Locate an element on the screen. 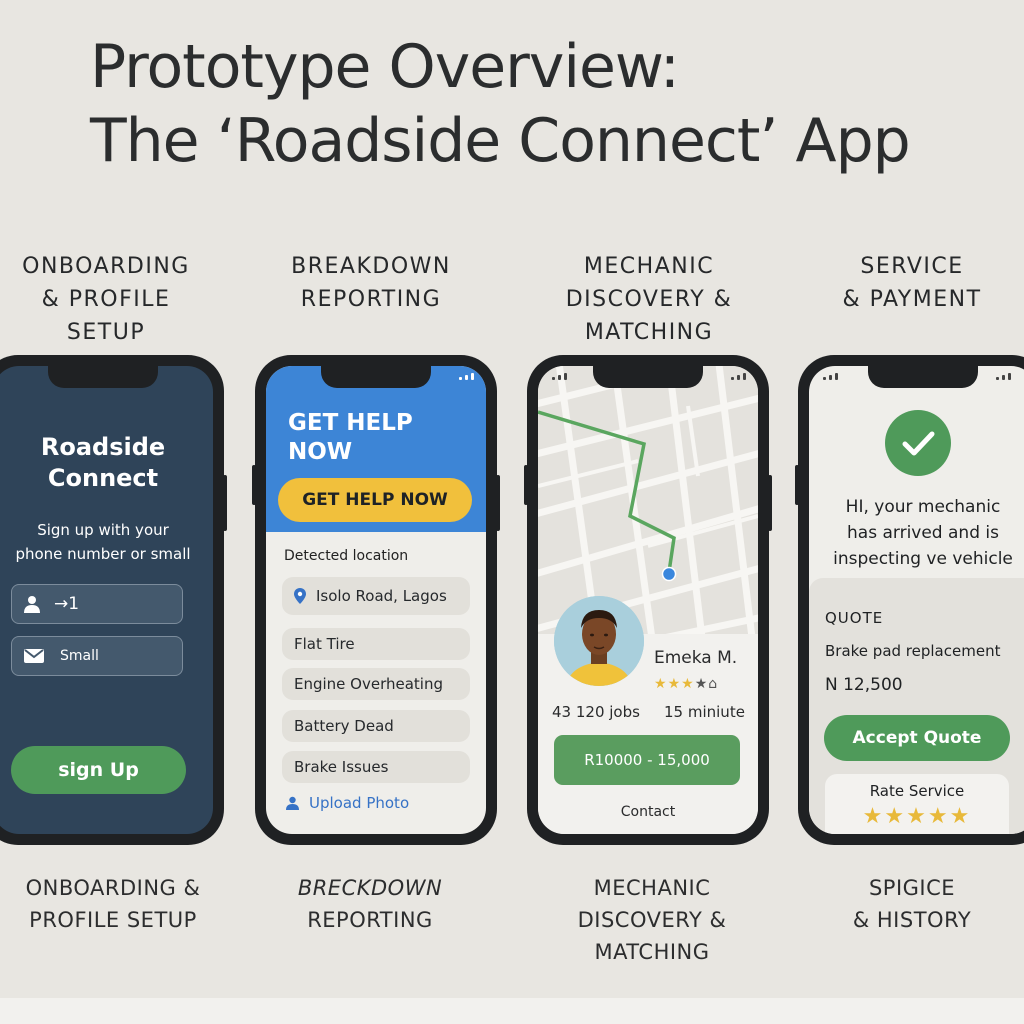  issue-option: Brake Issues is located at coordinates (376, 767).